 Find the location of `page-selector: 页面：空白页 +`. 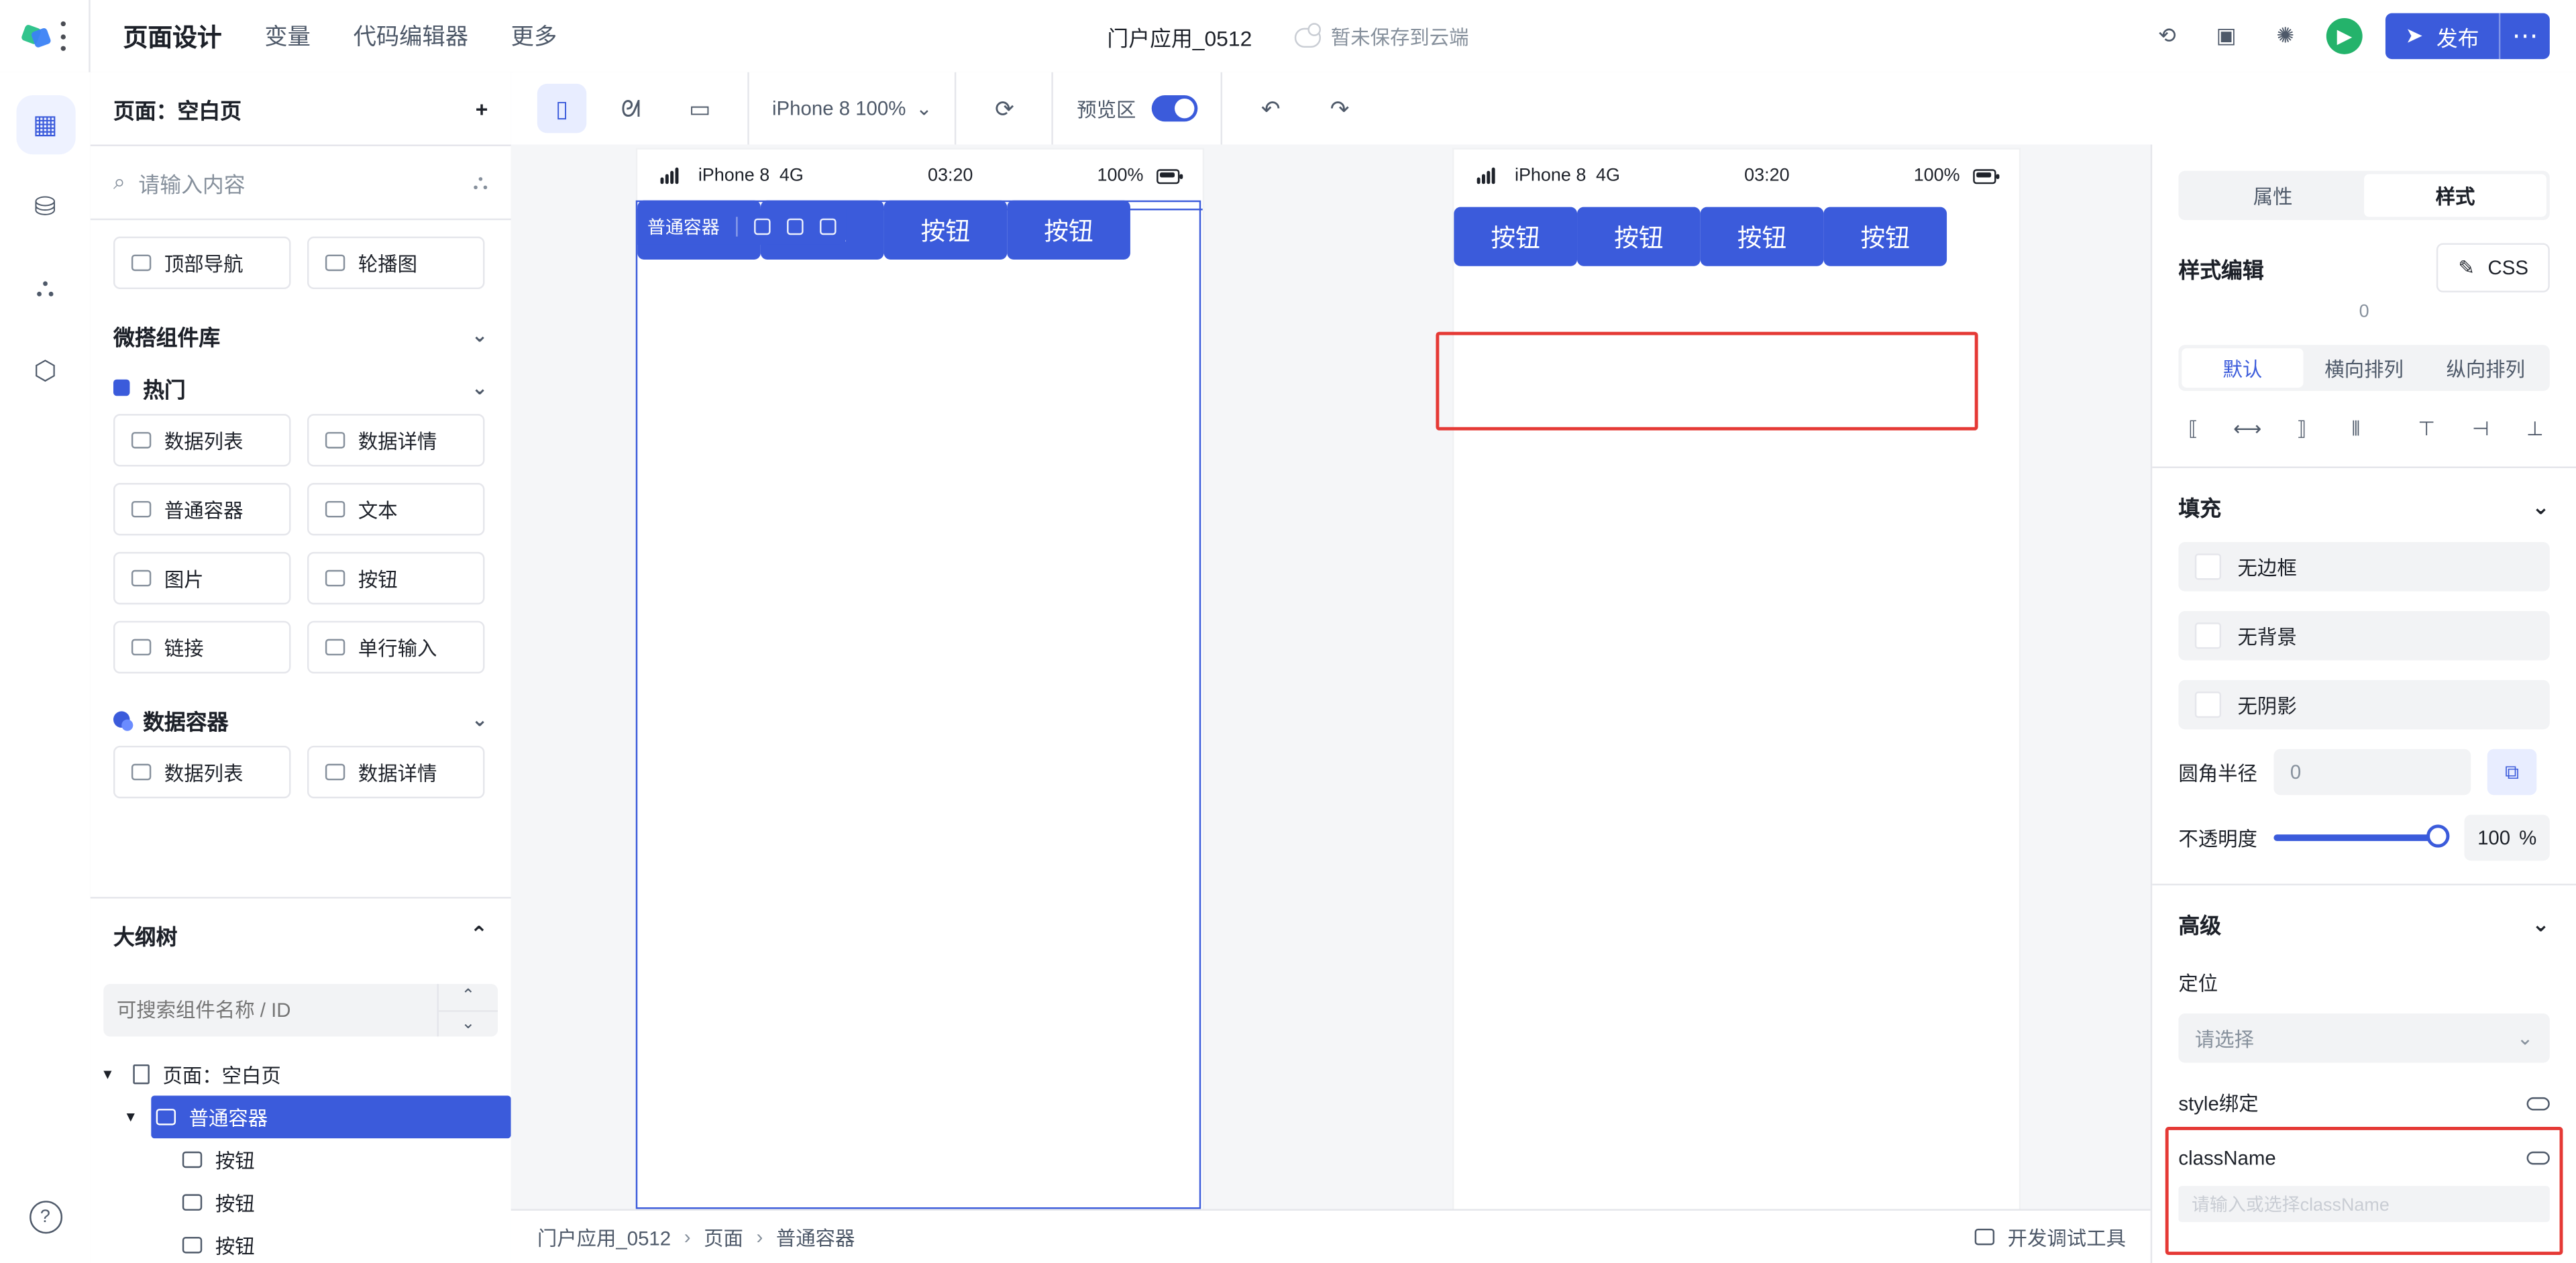

page-selector: 页面：空白页 + is located at coordinates (300, 109).